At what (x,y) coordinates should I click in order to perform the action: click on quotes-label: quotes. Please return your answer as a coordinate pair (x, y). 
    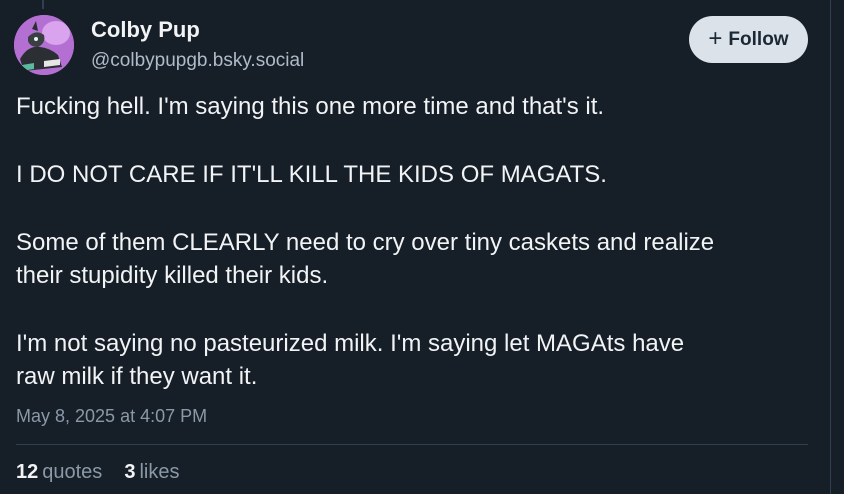
    Looking at the image, I should click on (72, 472).